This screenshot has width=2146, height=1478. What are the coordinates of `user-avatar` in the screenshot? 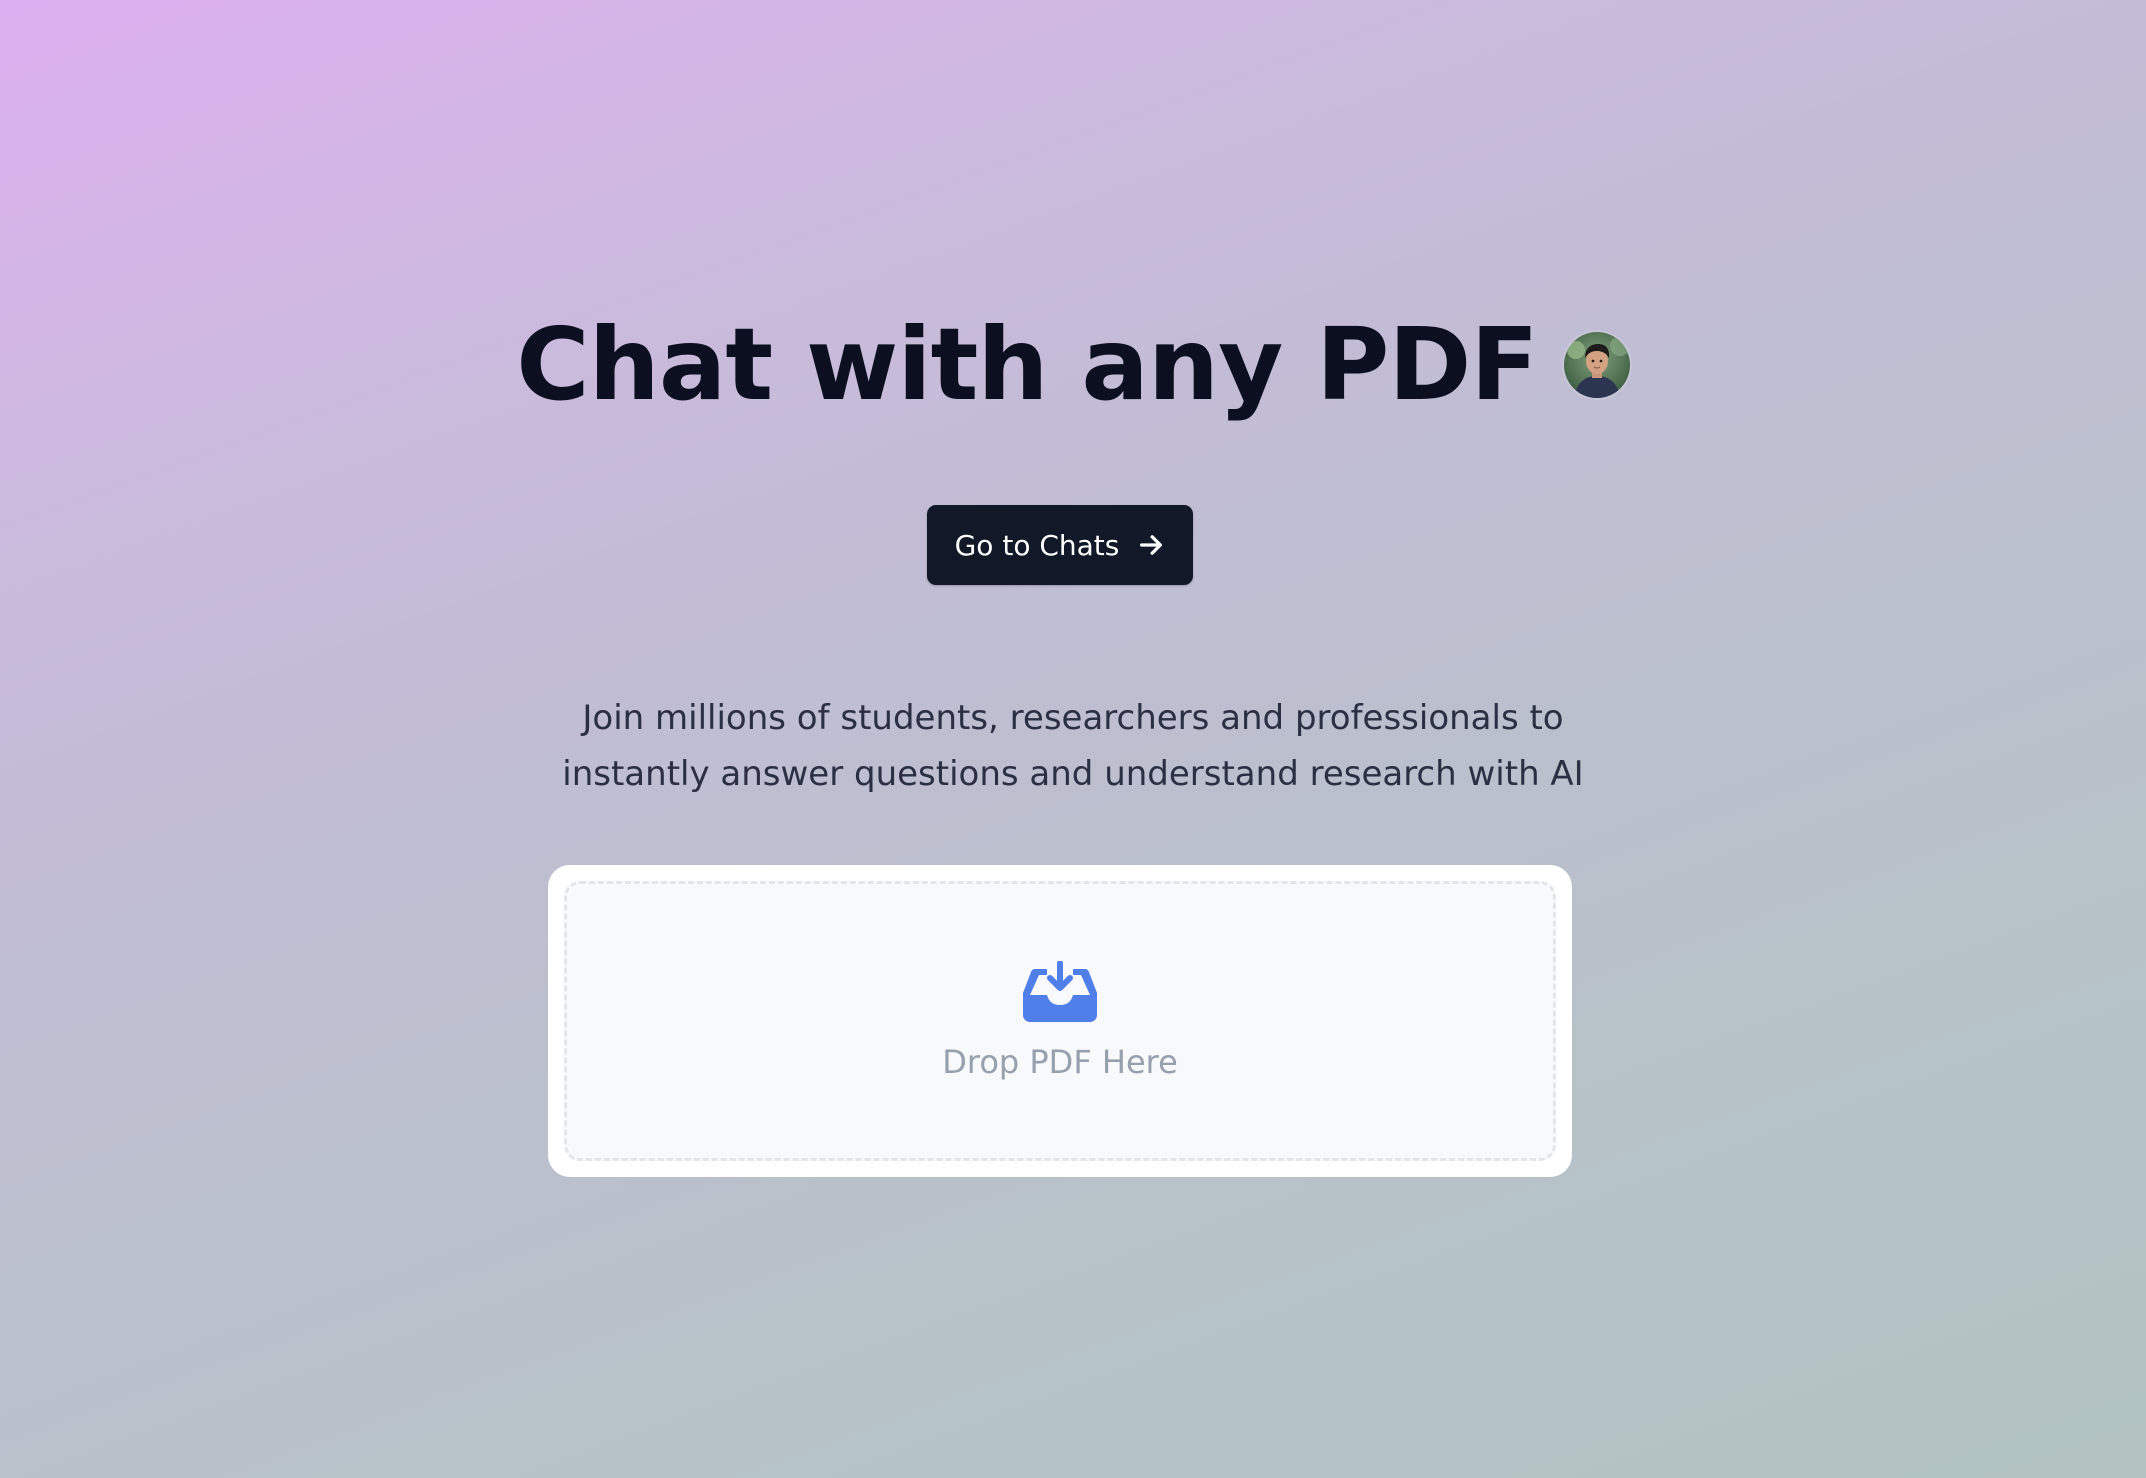 It's located at (1596, 365).